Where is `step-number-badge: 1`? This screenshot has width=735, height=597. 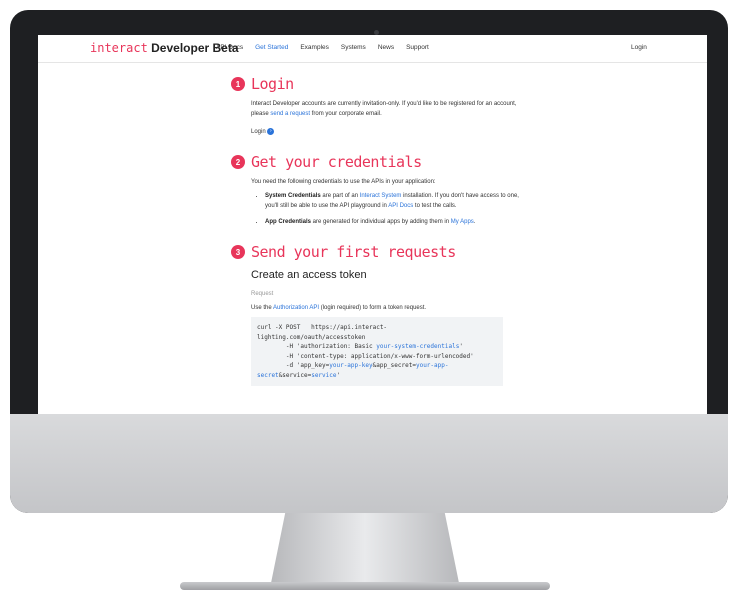
step-number-badge: 1 is located at coordinates (238, 84).